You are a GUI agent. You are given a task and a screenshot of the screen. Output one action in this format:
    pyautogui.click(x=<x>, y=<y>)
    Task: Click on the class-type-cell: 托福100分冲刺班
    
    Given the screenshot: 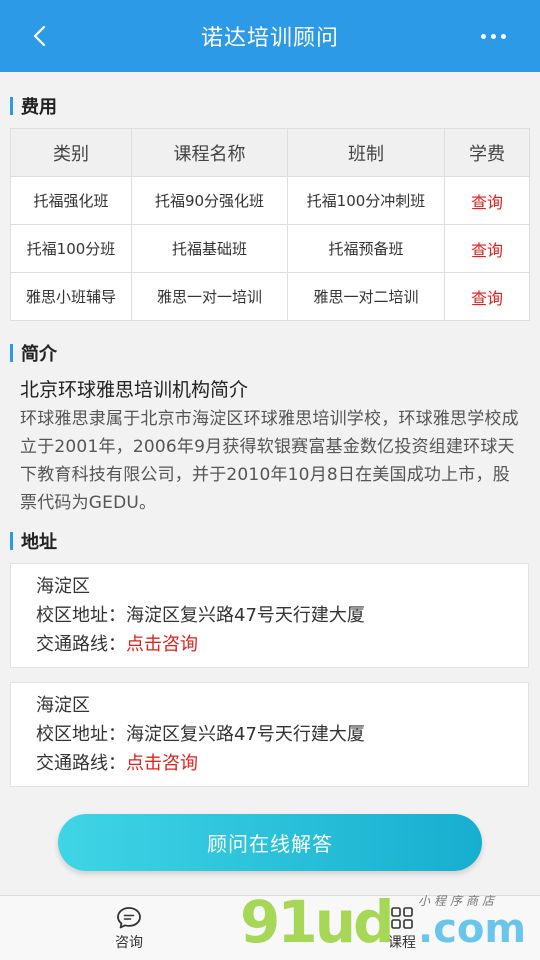 What is the action you would take?
    pyautogui.click(x=366, y=200)
    